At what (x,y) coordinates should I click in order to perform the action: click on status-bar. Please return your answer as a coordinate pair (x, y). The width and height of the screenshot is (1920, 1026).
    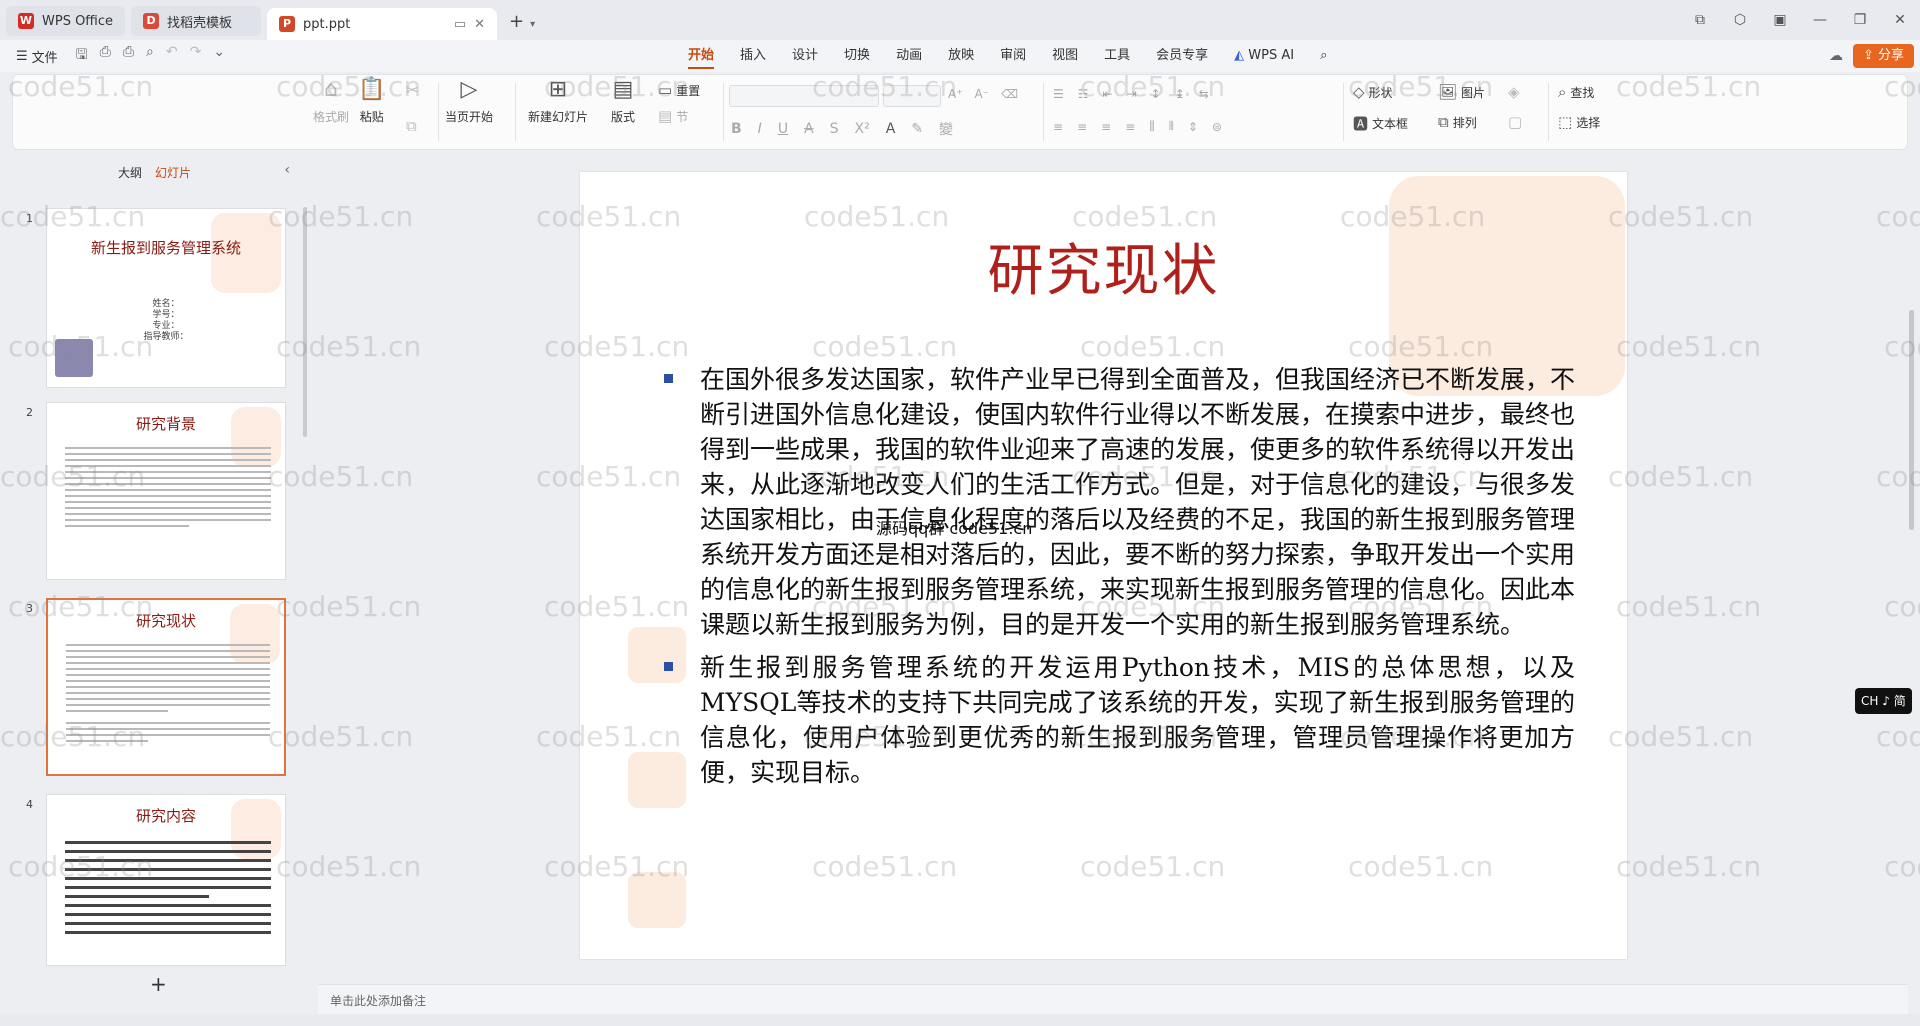
    Looking at the image, I should click on (960, 1020).